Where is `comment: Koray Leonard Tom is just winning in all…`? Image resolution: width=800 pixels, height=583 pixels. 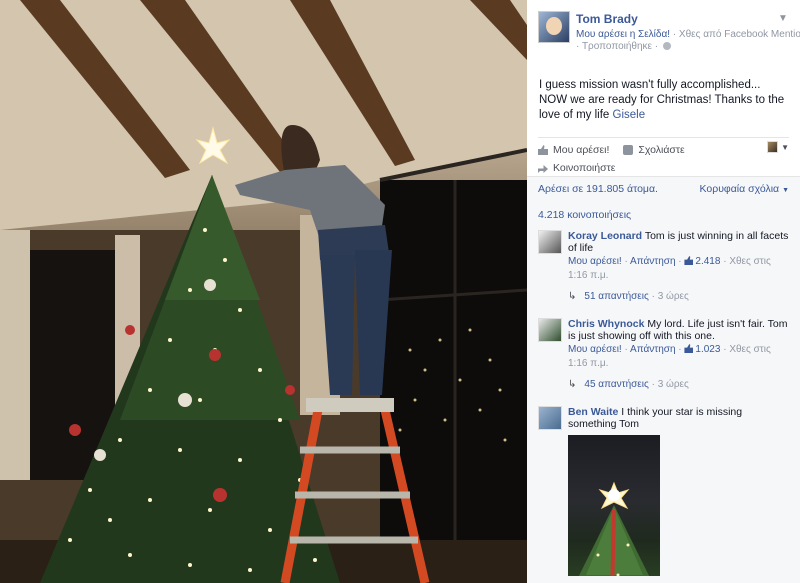 comment: Koray Leonard Tom is just winning in all… is located at coordinates (663, 269).